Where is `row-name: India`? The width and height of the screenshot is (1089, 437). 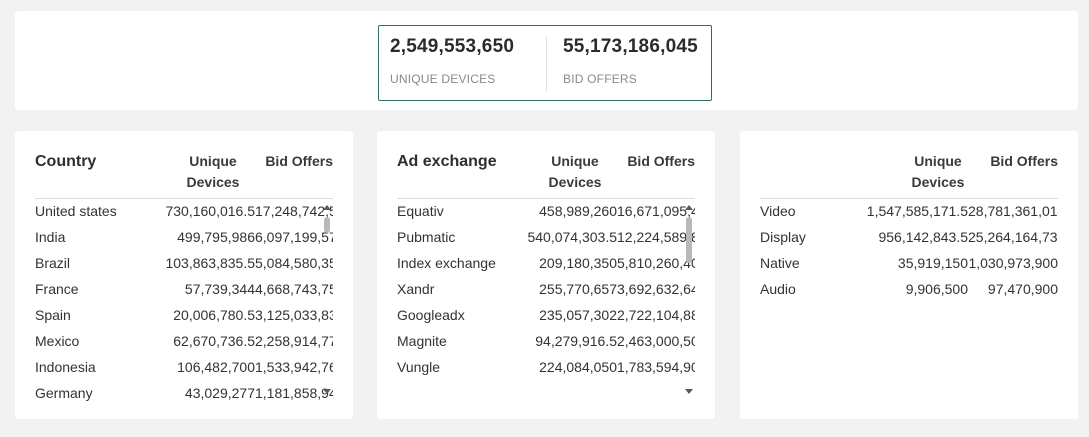
row-name: India is located at coordinates (50, 237).